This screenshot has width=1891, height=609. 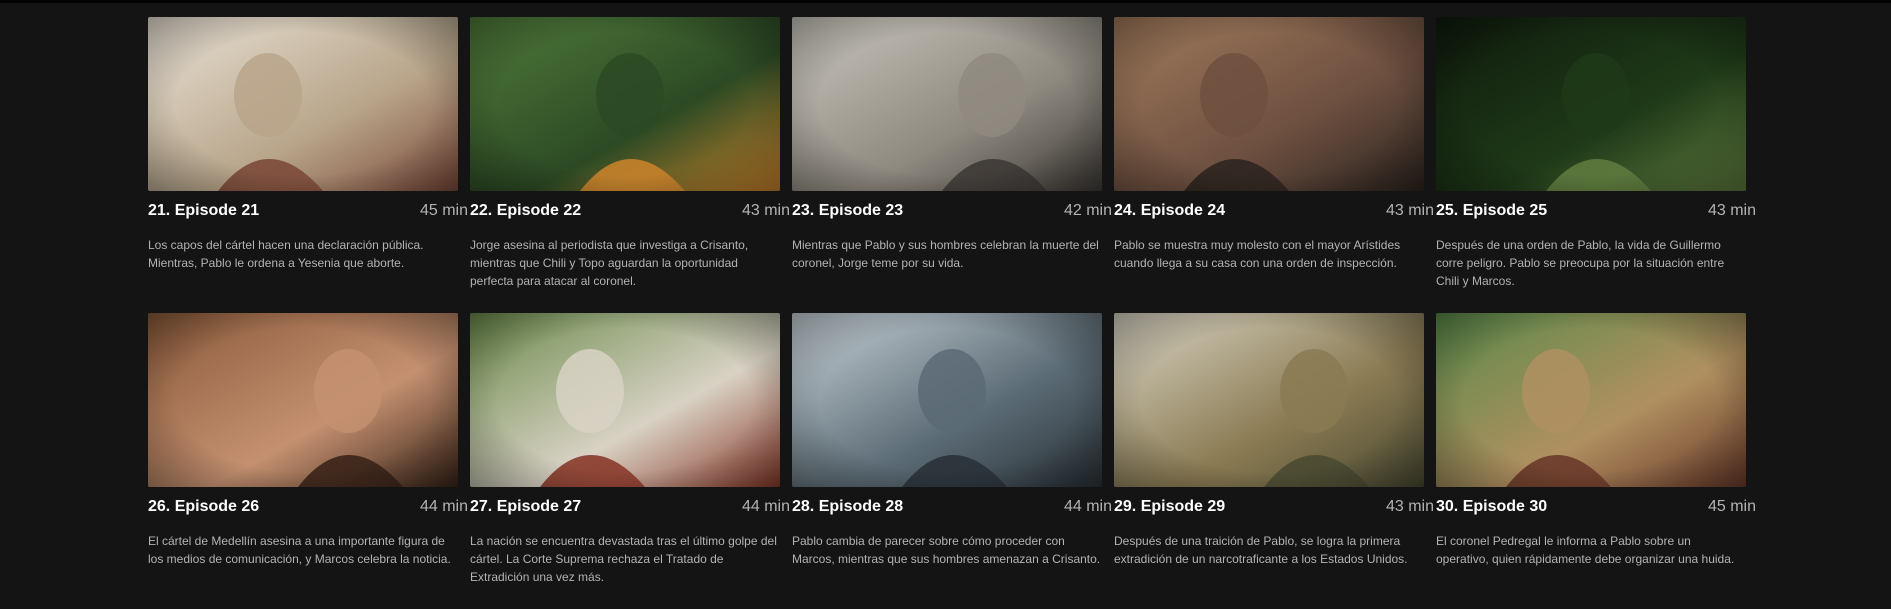 I want to click on episode-title: 27. Episode 27, so click(x=526, y=506).